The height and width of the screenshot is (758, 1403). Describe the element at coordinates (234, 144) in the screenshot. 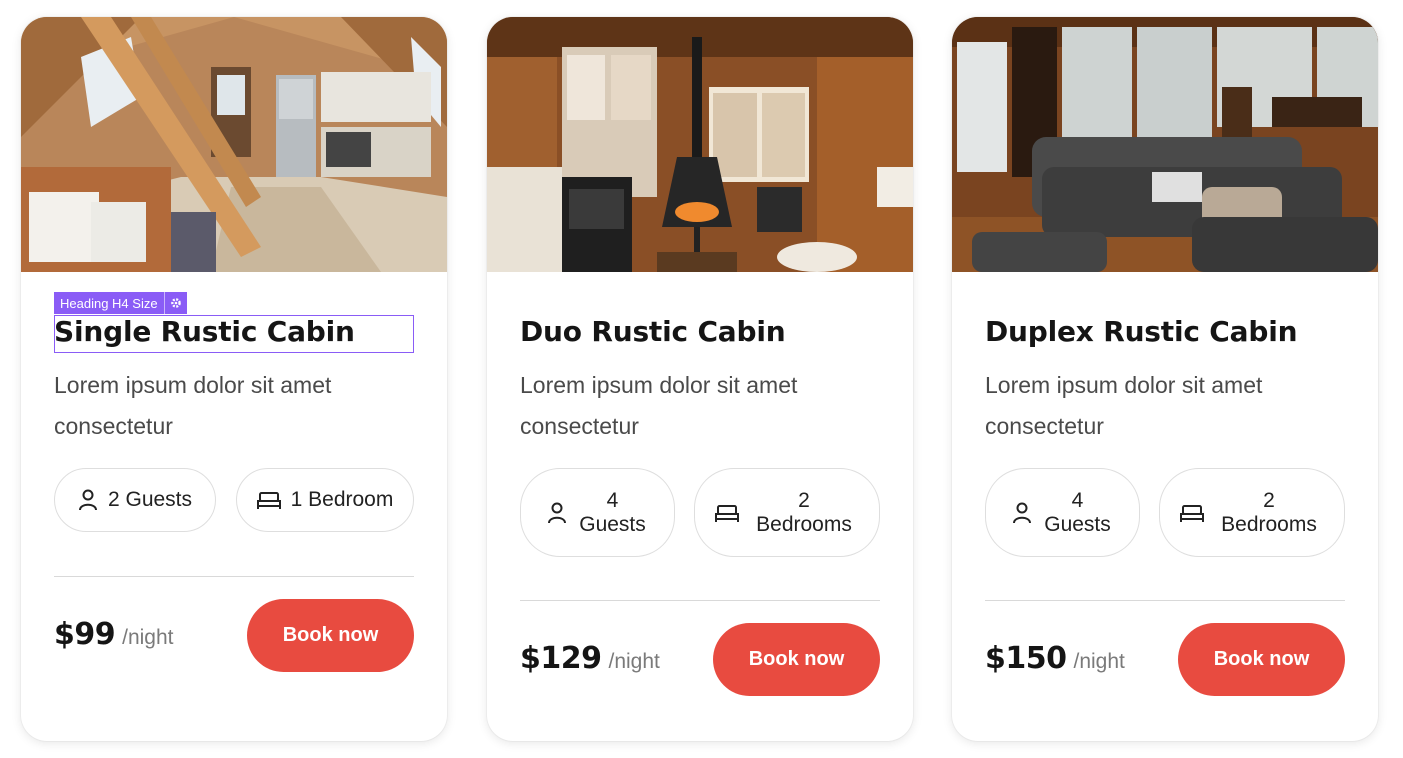

I see `cabin-photo-kitchen-loft` at that location.